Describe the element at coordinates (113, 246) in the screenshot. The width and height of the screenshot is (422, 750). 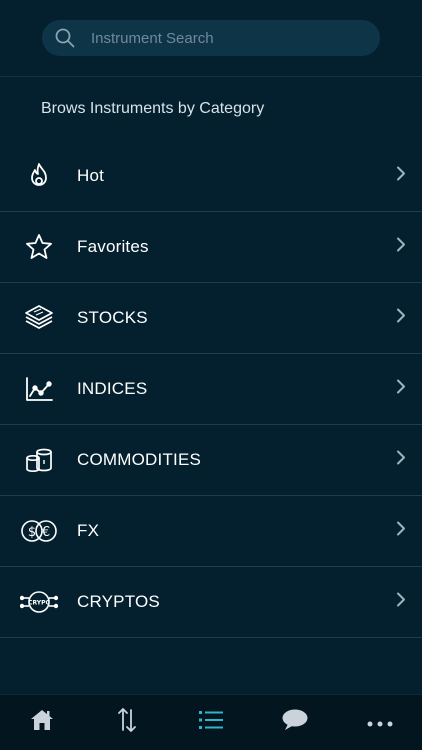
I see `category-label: Favorites` at that location.